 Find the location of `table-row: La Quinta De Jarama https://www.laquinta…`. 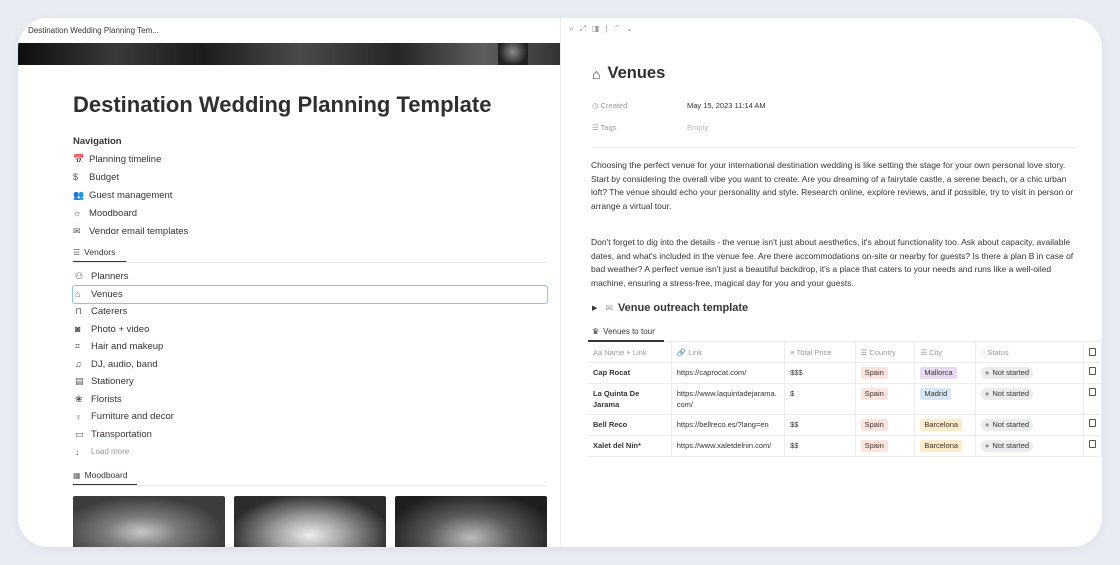

table-row: La Quinta De Jarama https://www.laquinta… is located at coordinates (845, 399).